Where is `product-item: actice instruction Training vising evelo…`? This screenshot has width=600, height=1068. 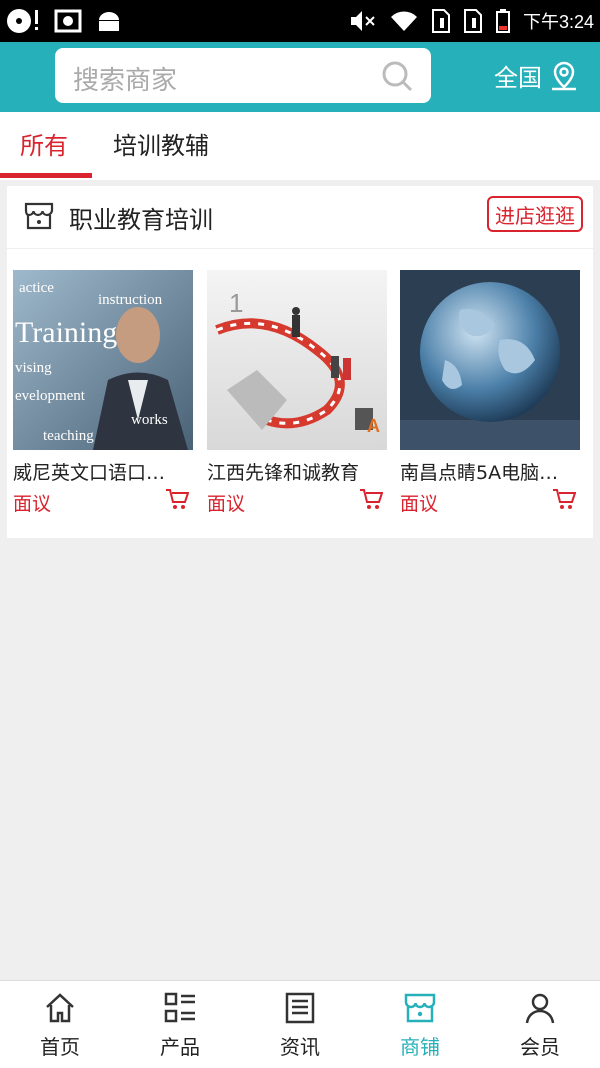
product-item: actice instruction Training vising evelo… is located at coordinates (103, 393).